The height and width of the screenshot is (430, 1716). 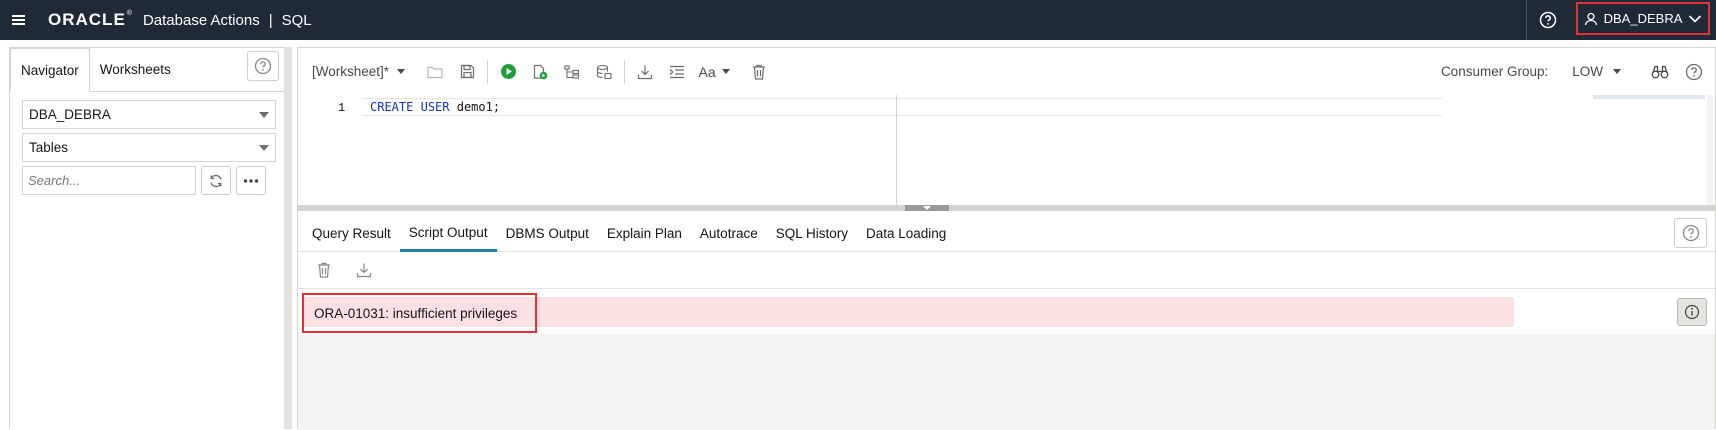 I want to click on tab-worksheets: Worksheets, so click(x=135, y=69).